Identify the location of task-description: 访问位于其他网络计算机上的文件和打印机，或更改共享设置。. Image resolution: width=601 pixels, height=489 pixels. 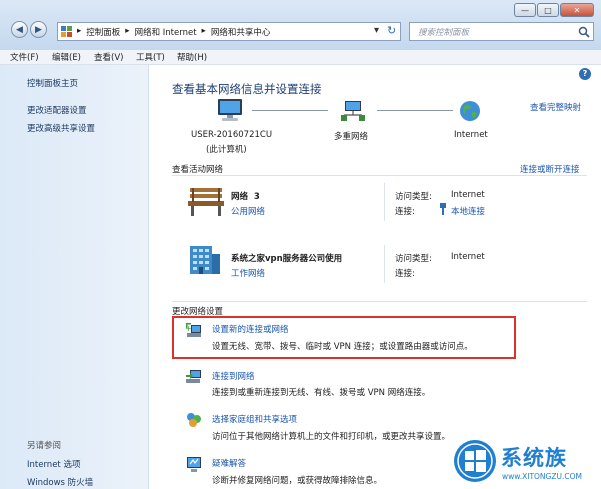
(331, 437).